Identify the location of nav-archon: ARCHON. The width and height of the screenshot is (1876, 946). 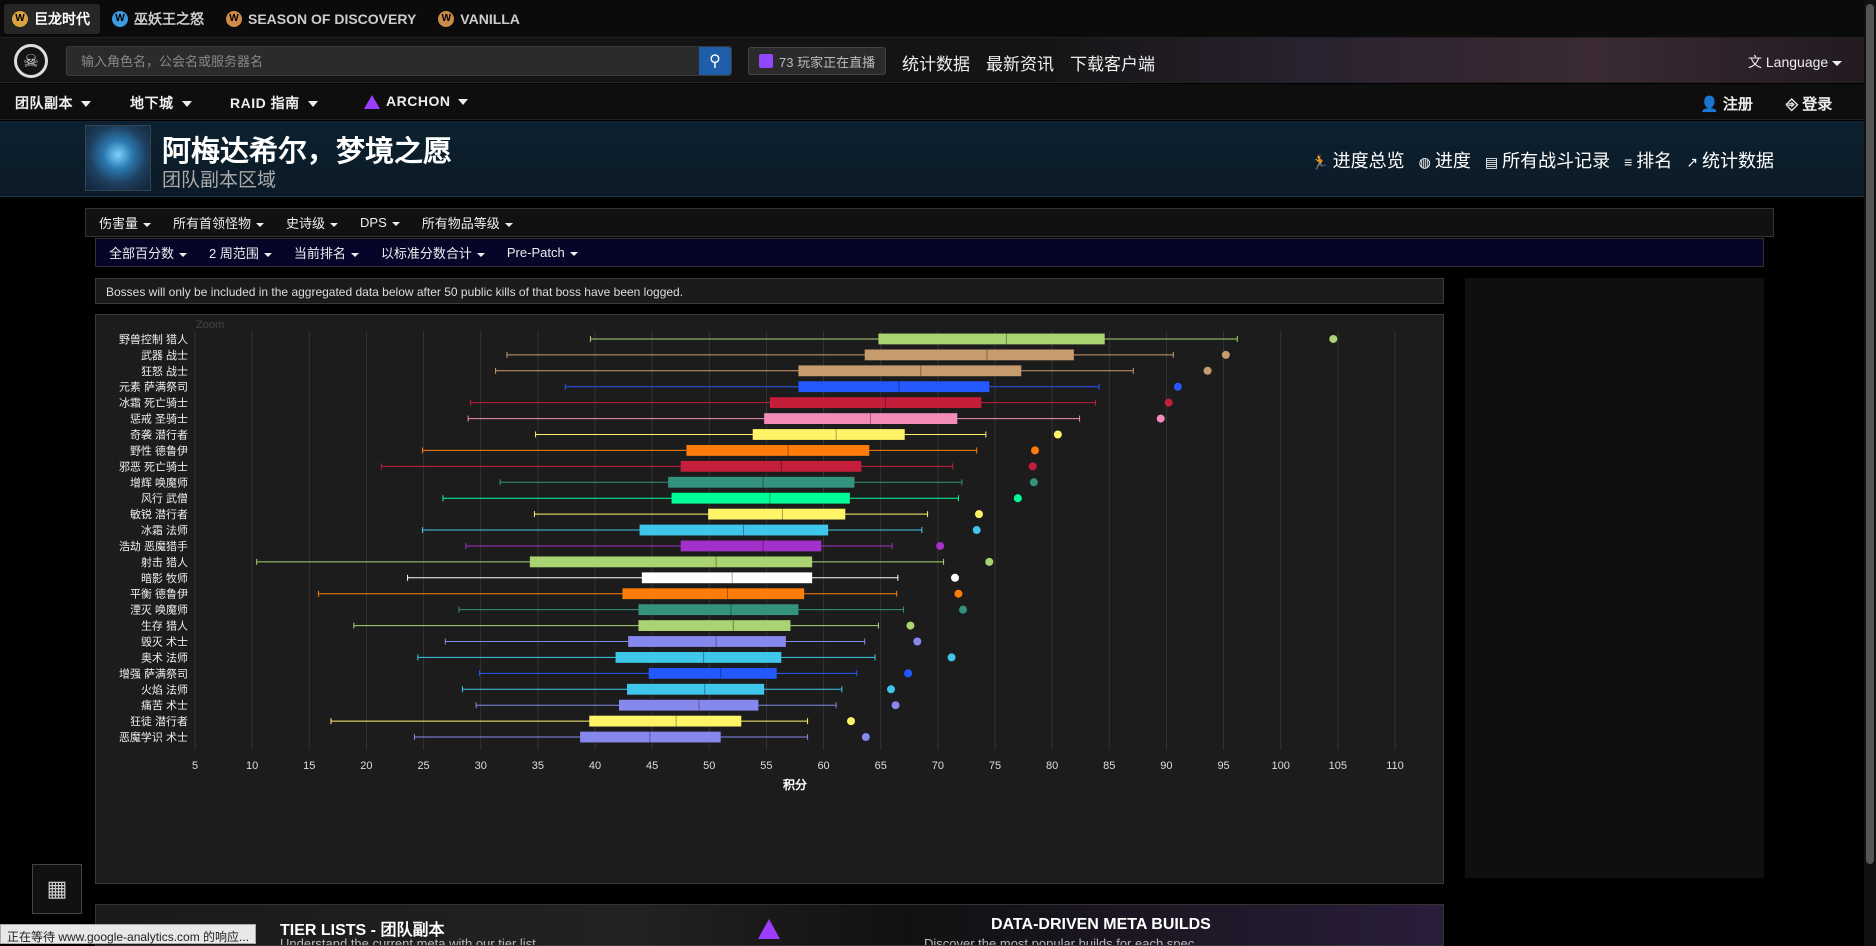
(416, 101).